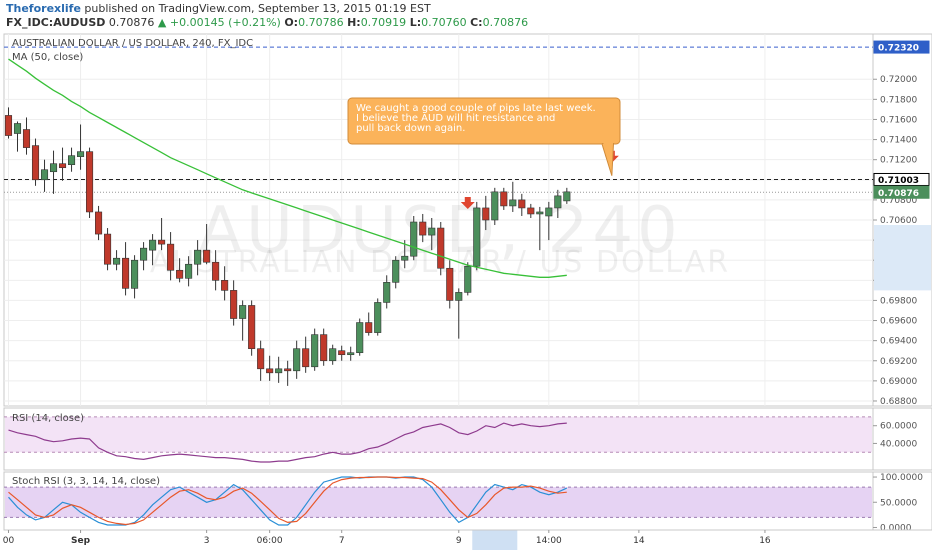 This screenshot has height=550, width=932. Describe the element at coordinates (410, 128) in the screenshot. I see `callout-text: pull back down again.` at that location.